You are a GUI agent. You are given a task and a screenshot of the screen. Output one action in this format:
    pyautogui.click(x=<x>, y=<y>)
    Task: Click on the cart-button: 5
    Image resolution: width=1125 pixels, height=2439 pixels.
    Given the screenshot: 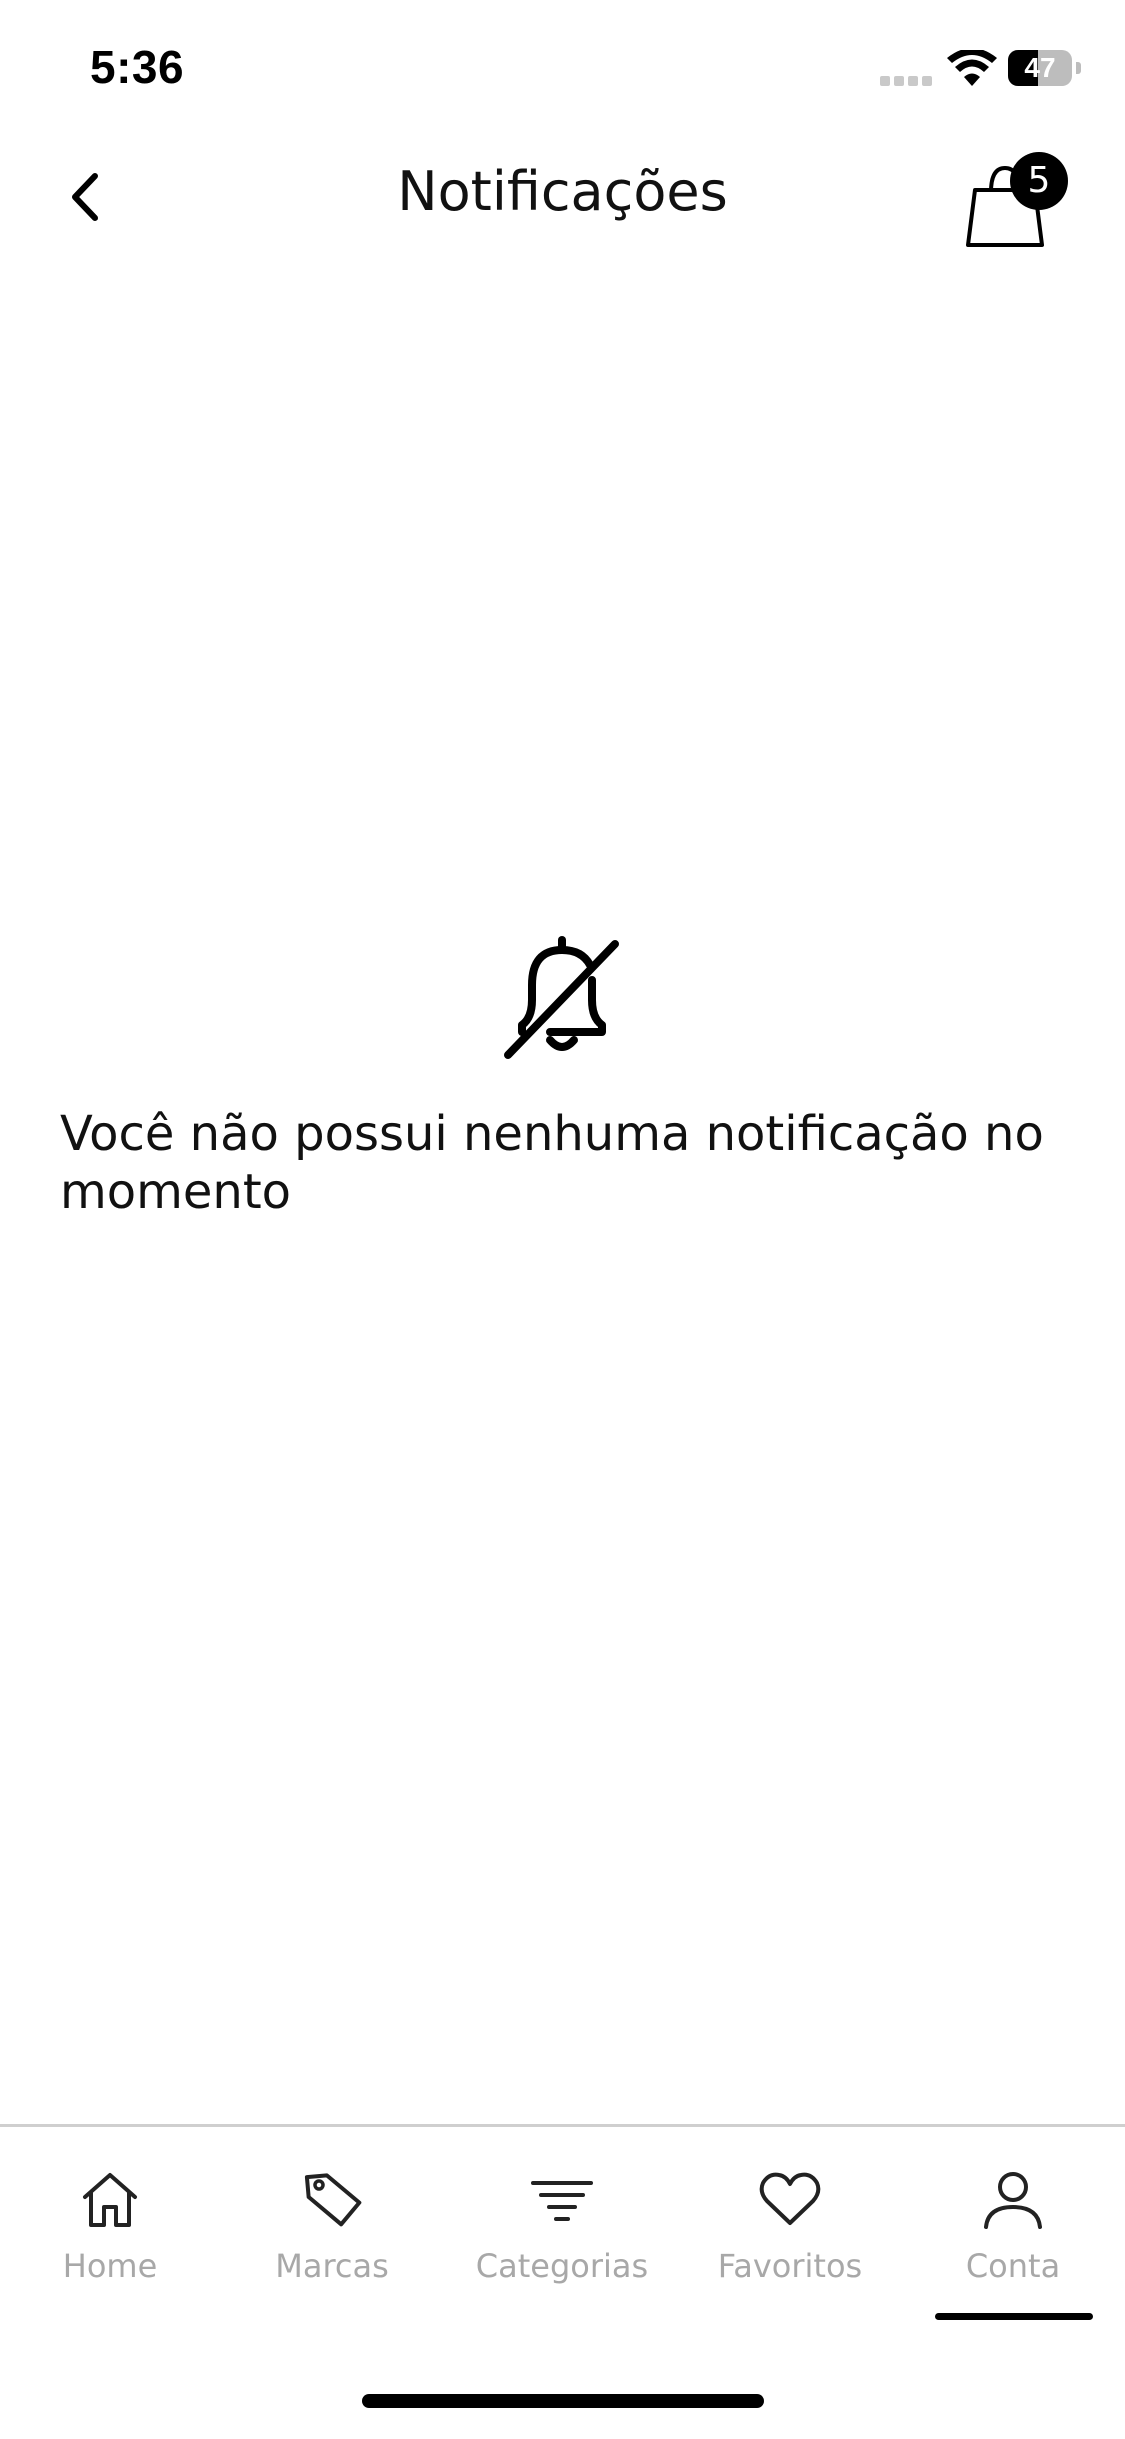 What is the action you would take?
    pyautogui.click(x=1015, y=205)
    